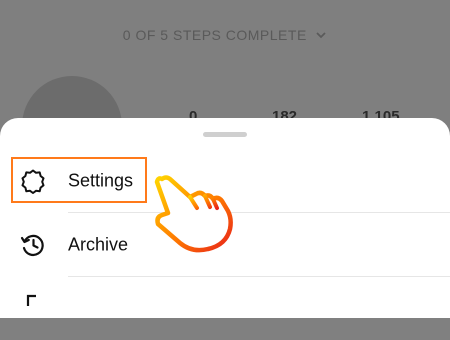  Describe the element at coordinates (214, 35) in the screenshot. I see `steps-progress-label: 0 OF 5 STEPS COMPLETE` at that location.